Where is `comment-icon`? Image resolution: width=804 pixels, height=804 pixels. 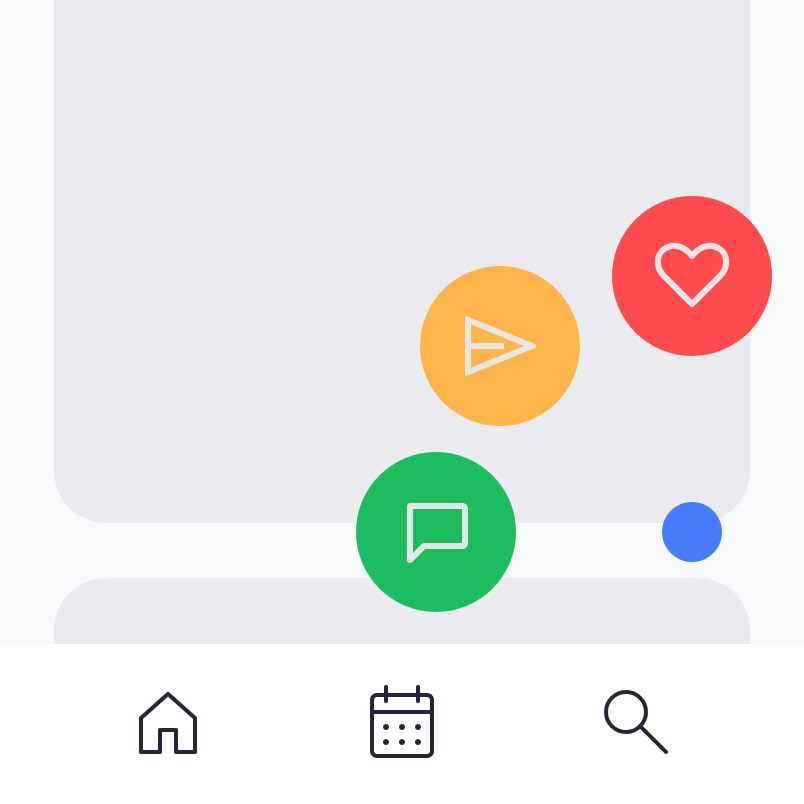 comment-icon is located at coordinates (436, 532).